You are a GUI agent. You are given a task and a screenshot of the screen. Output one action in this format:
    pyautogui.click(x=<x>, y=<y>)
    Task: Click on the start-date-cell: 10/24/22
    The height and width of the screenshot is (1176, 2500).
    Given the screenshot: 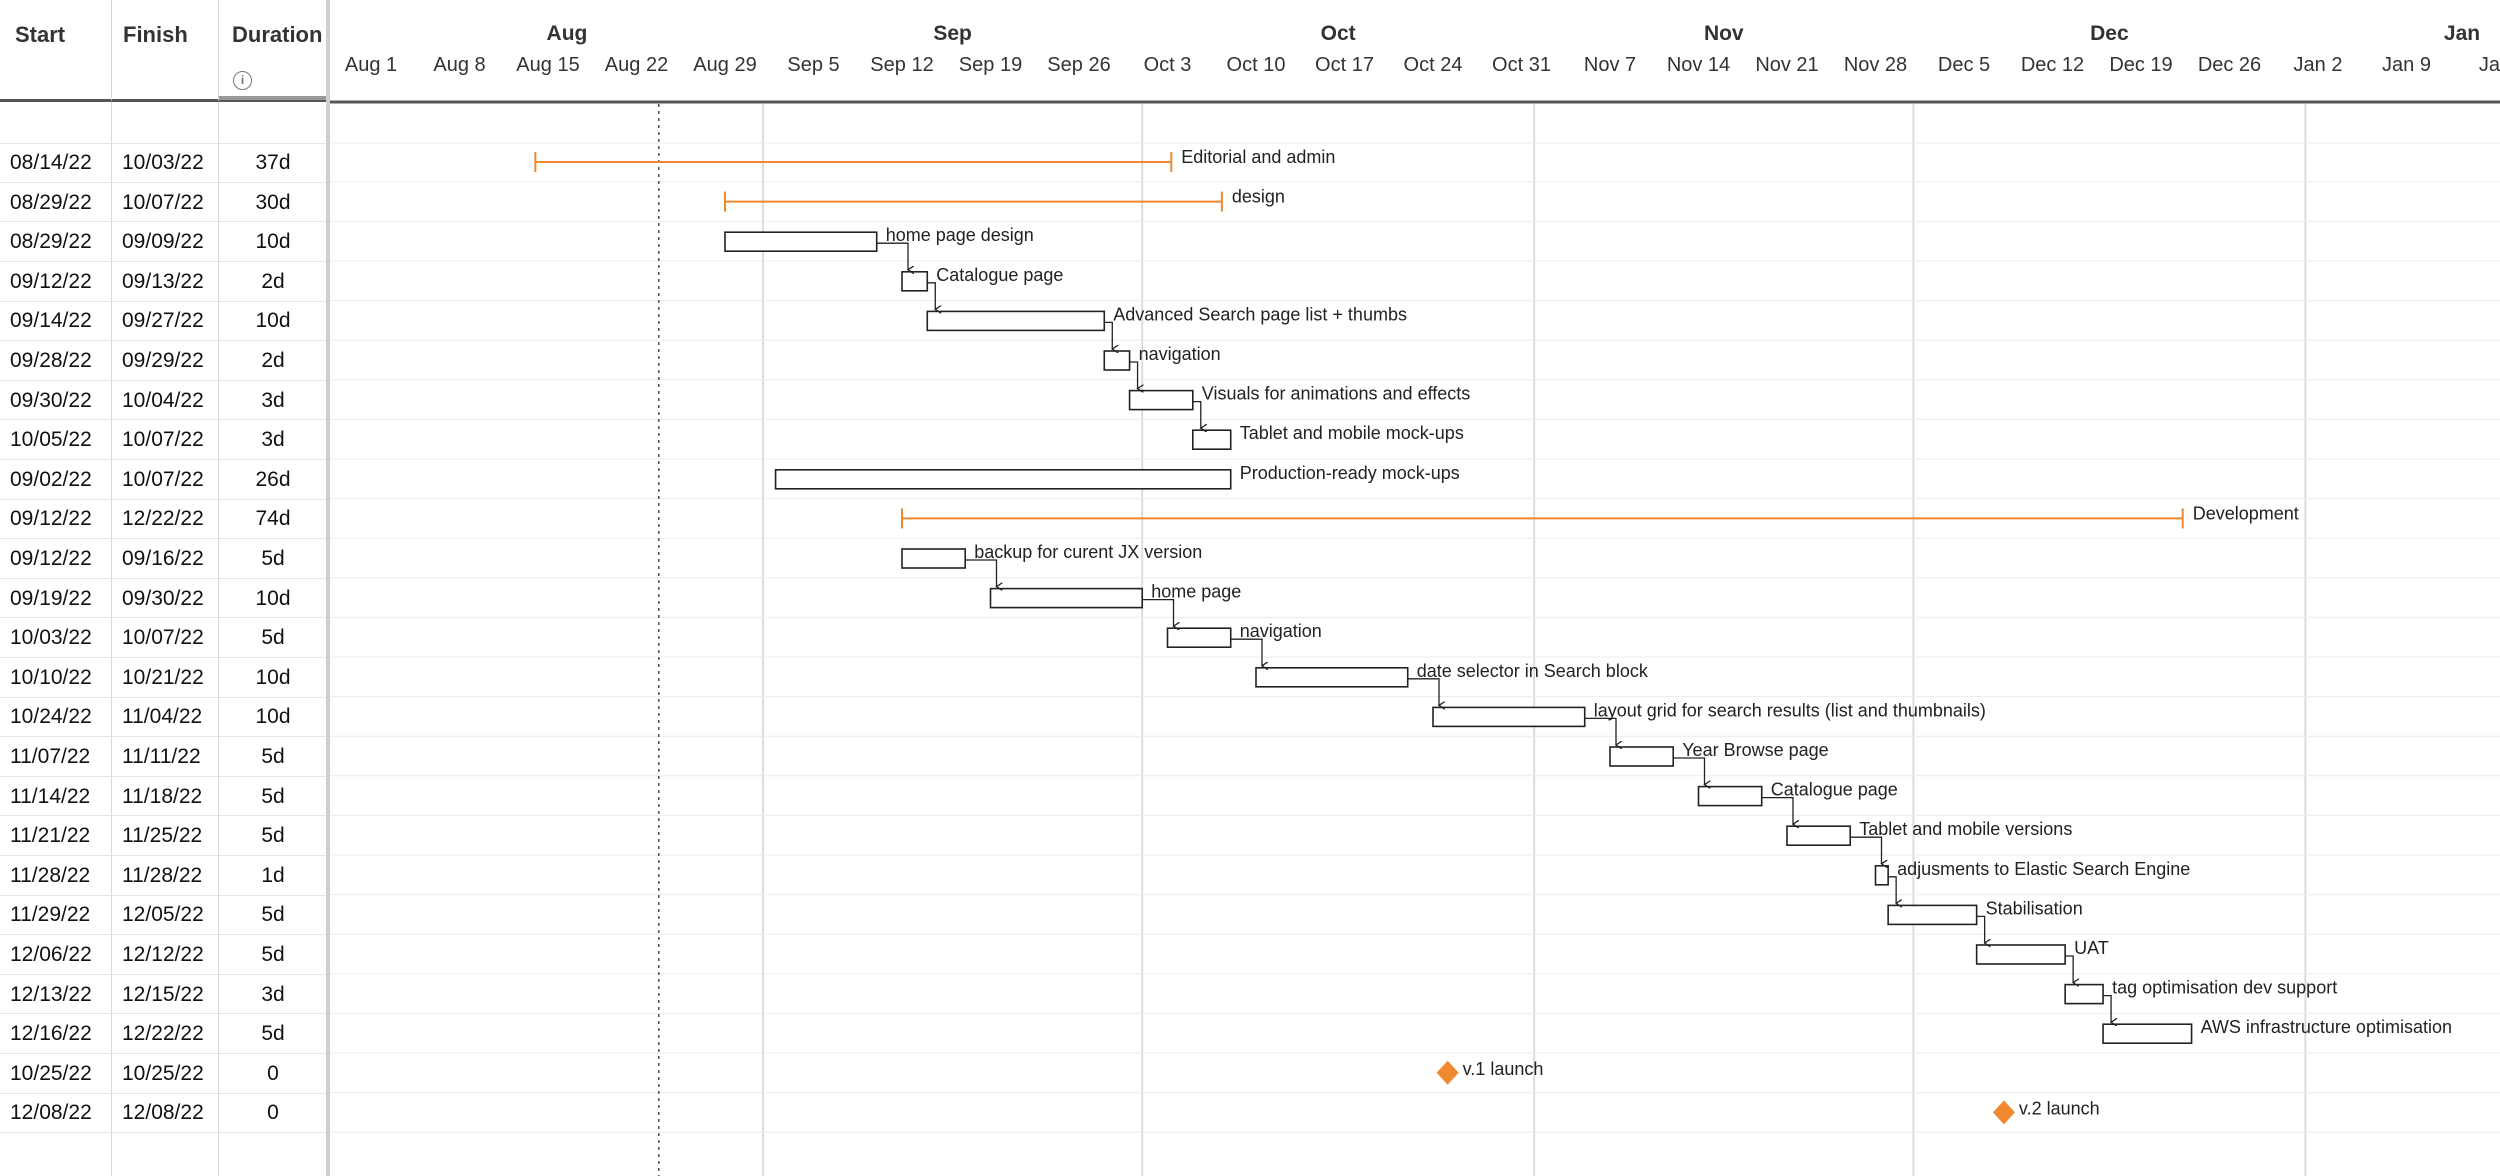 What is the action you would take?
    pyautogui.click(x=51, y=717)
    